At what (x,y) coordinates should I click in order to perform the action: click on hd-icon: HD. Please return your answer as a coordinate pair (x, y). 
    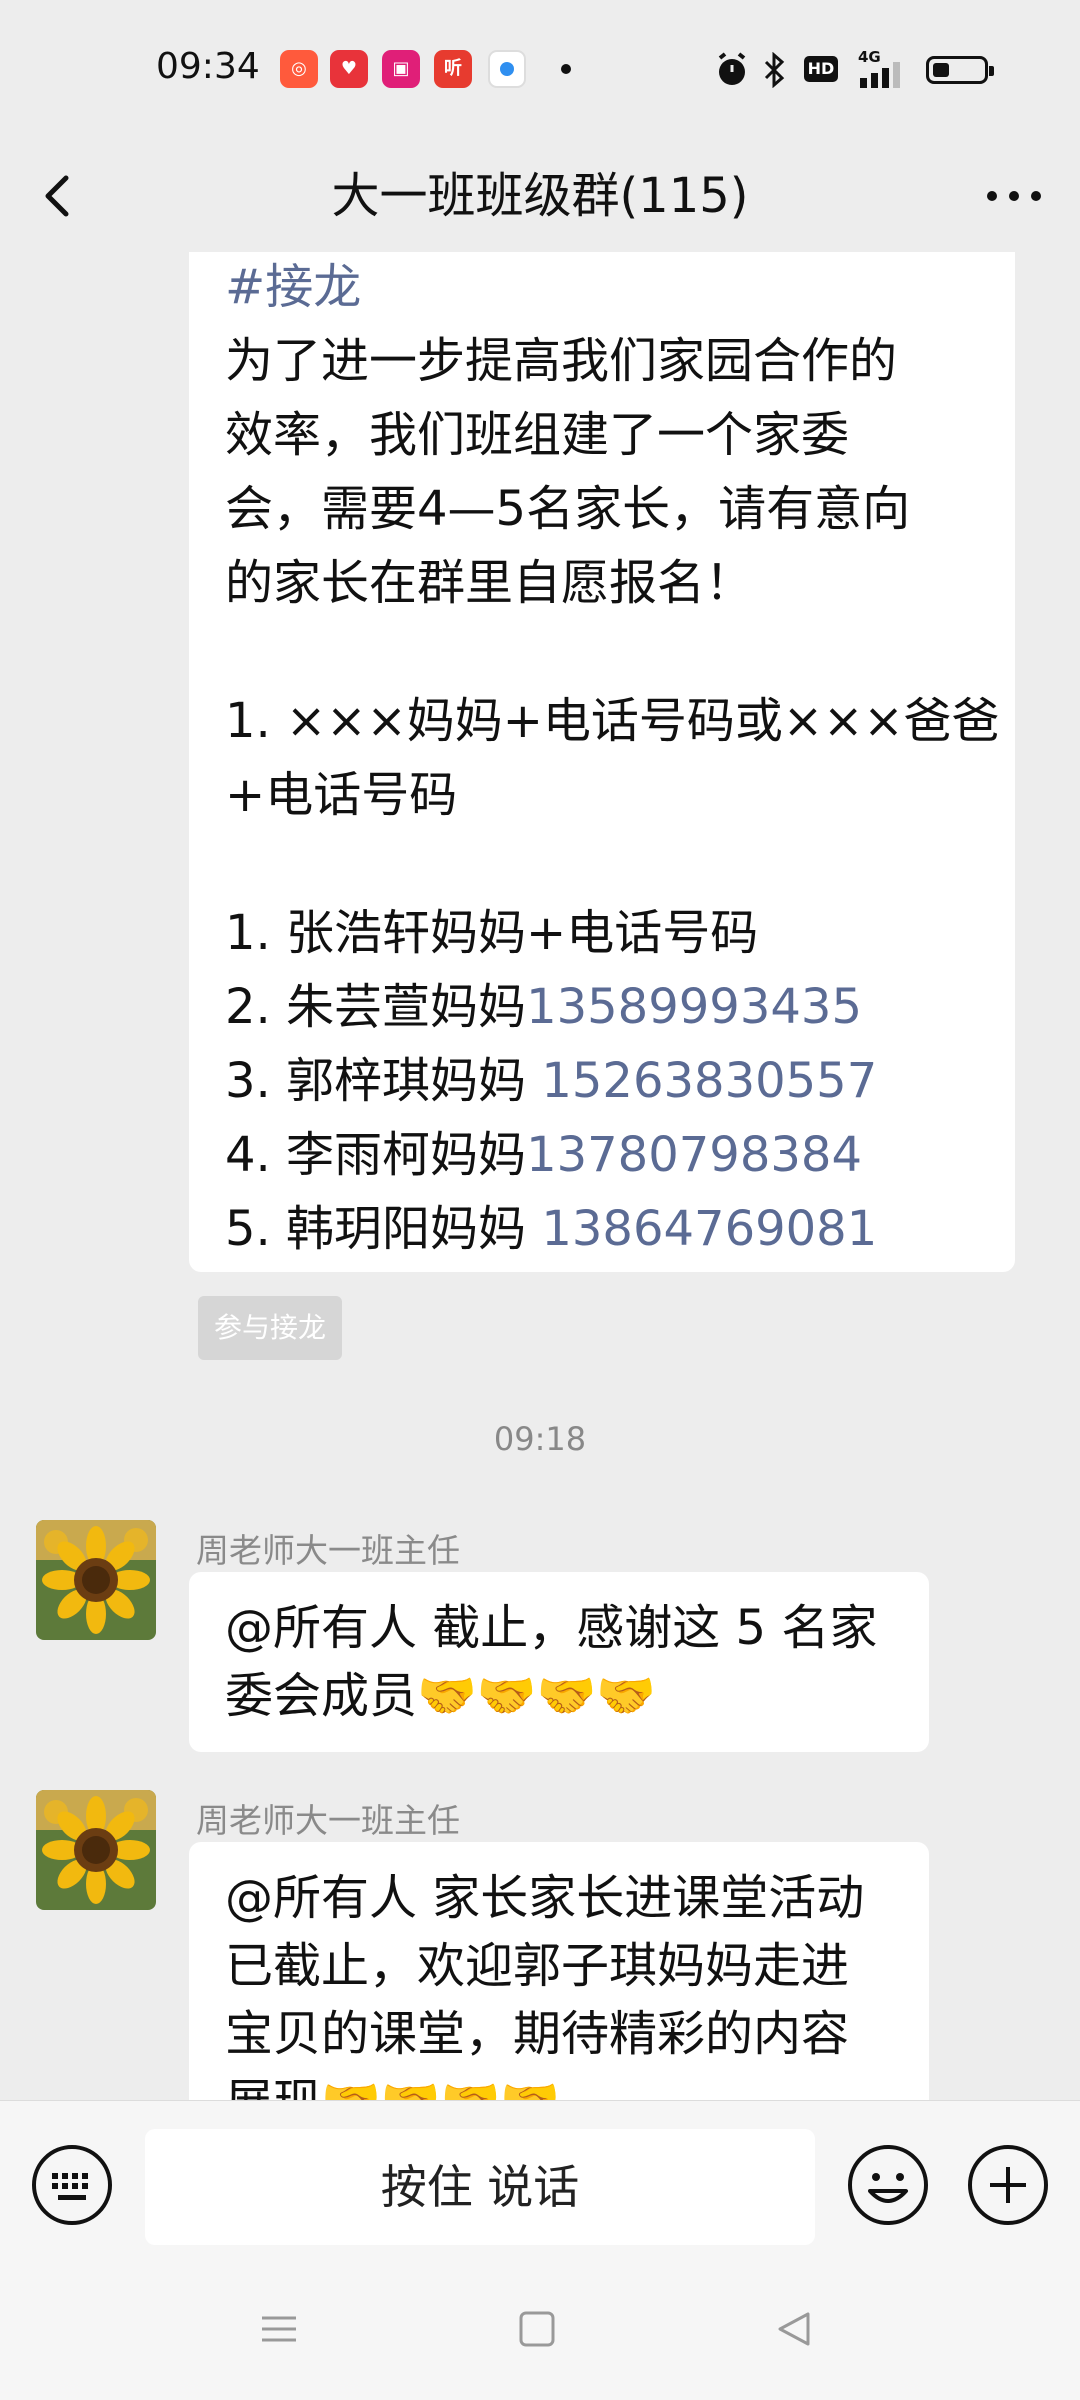
    Looking at the image, I should click on (821, 69).